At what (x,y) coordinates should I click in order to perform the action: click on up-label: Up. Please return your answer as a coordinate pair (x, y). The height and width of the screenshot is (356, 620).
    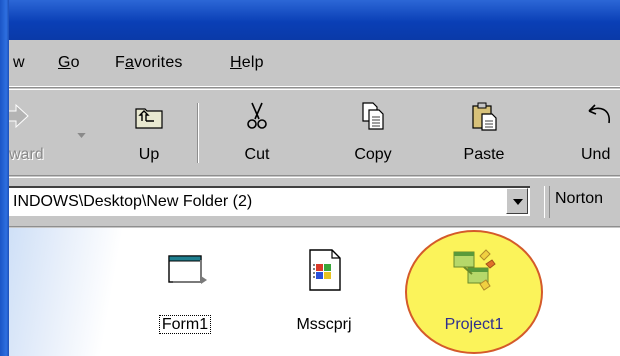
    Looking at the image, I should click on (149, 154).